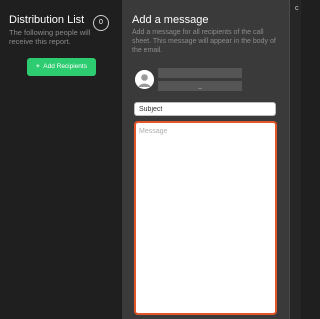 The height and width of the screenshot is (319, 320). I want to click on distribution-list-title: Distribution List, so click(47, 20).